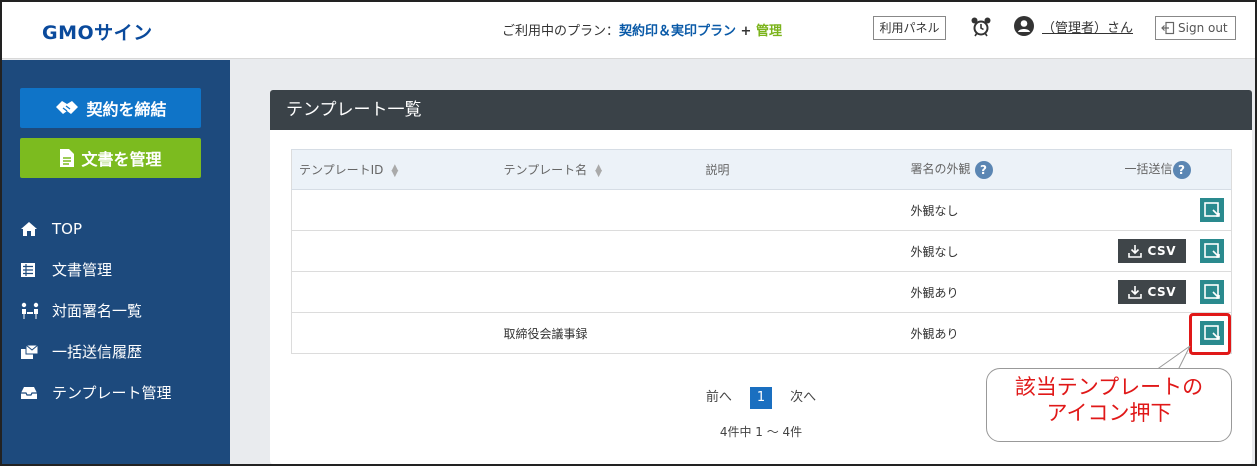  I want to click on col-label: 一括送信, so click(1148, 169).